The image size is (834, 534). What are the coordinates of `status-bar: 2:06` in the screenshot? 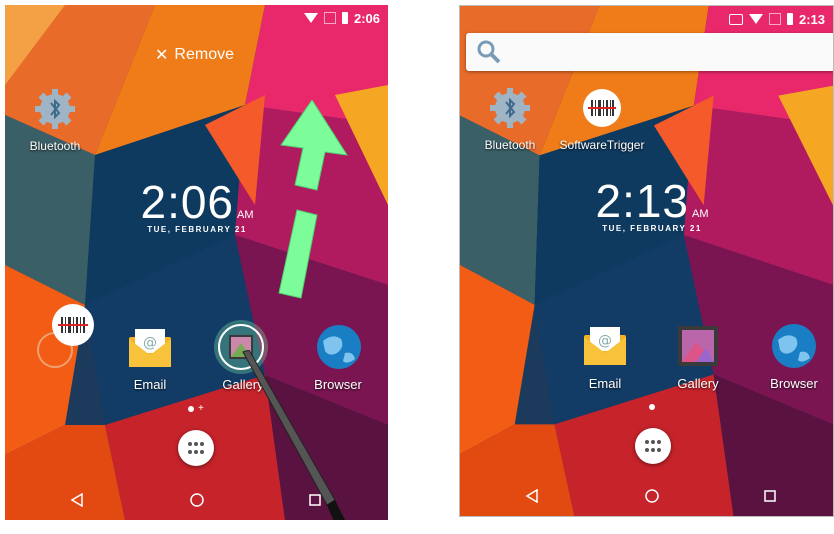 It's located at (345, 18).